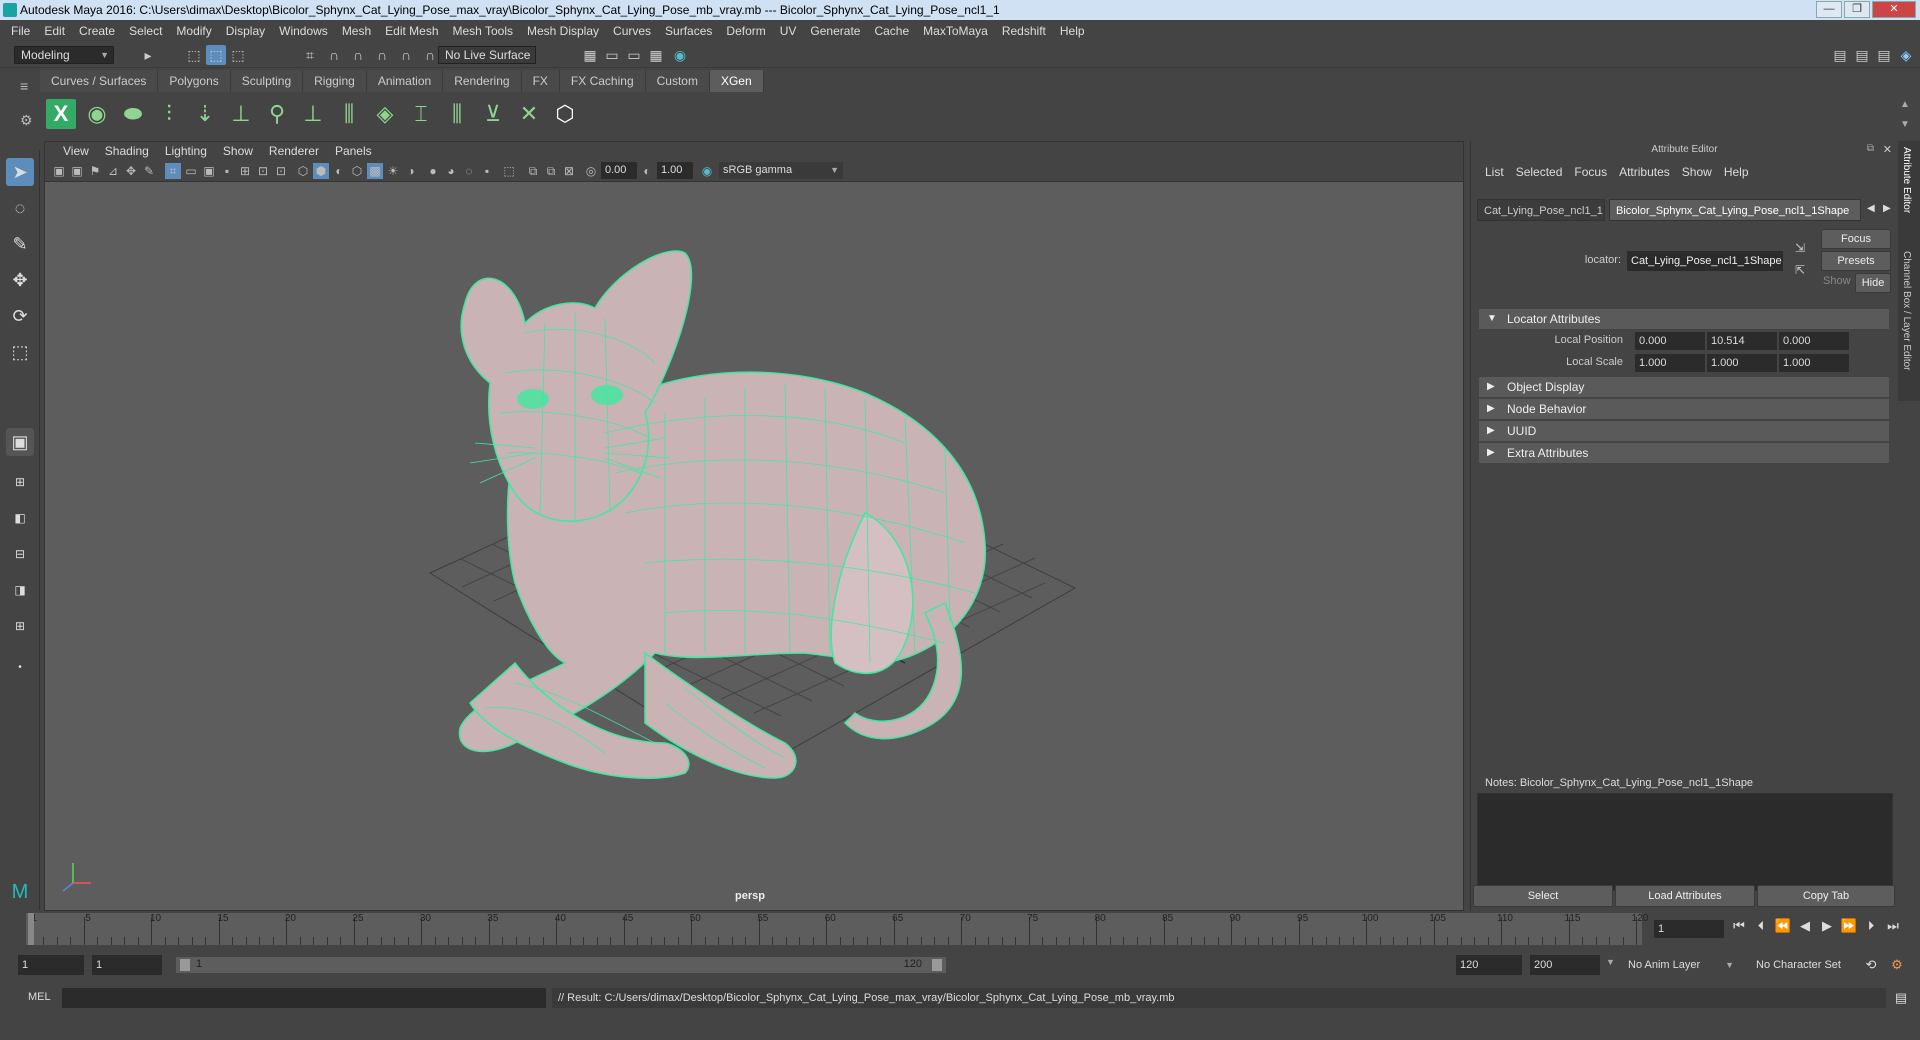 The width and height of the screenshot is (1920, 1040). I want to click on resolution-gate-icon: ▣, so click(209, 171).